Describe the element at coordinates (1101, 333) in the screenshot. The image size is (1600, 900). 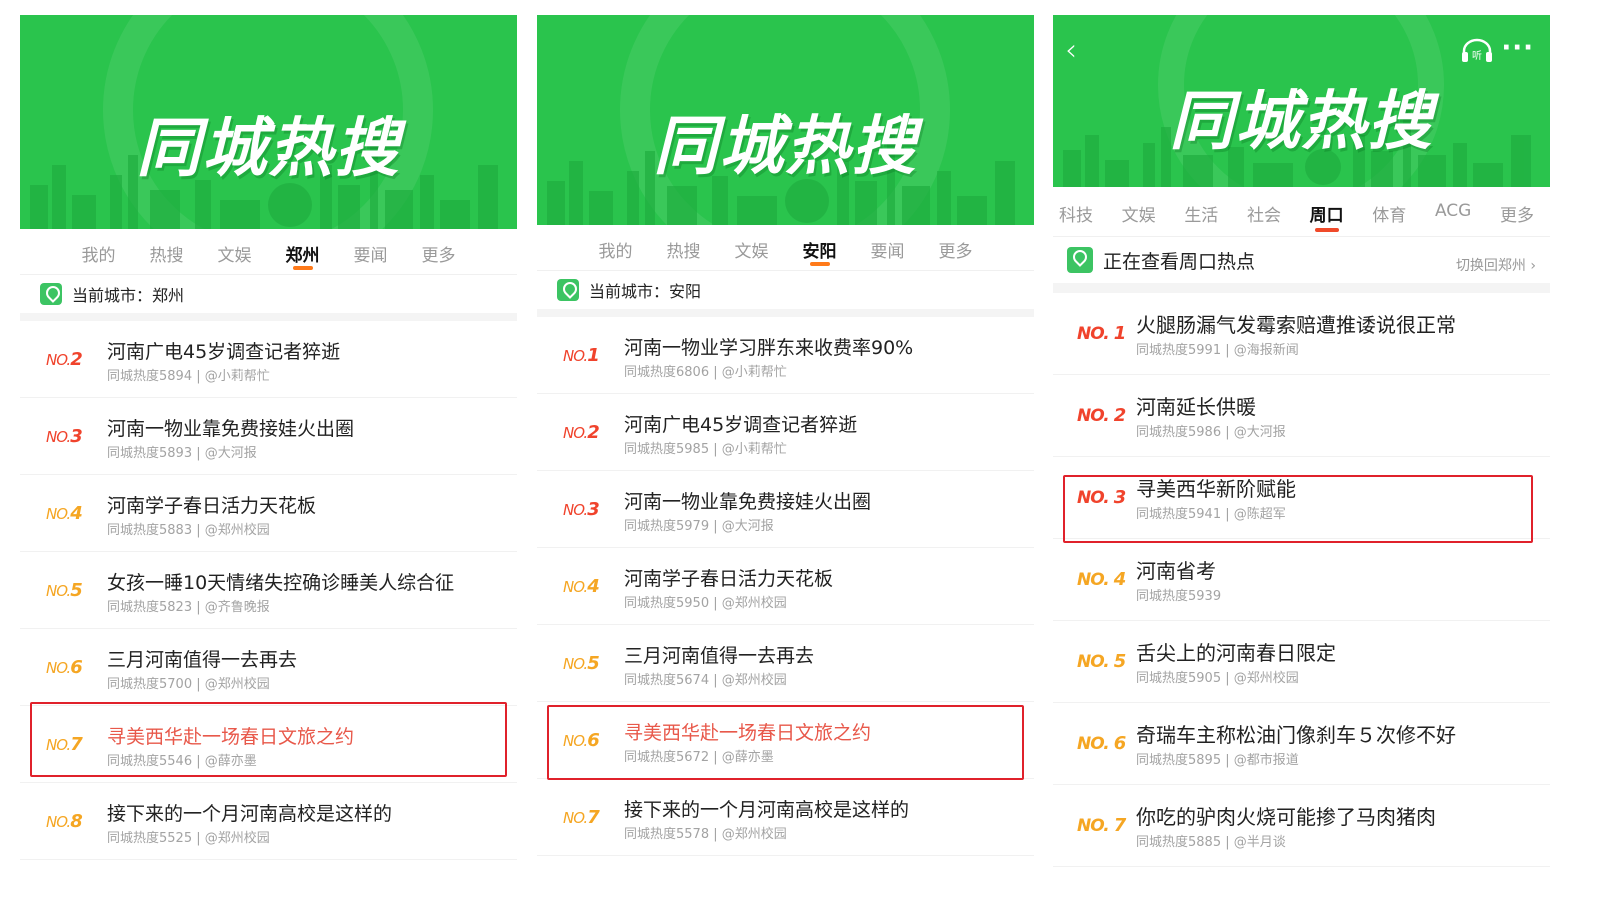
I see `rank-badge: NO. 1` at that location.